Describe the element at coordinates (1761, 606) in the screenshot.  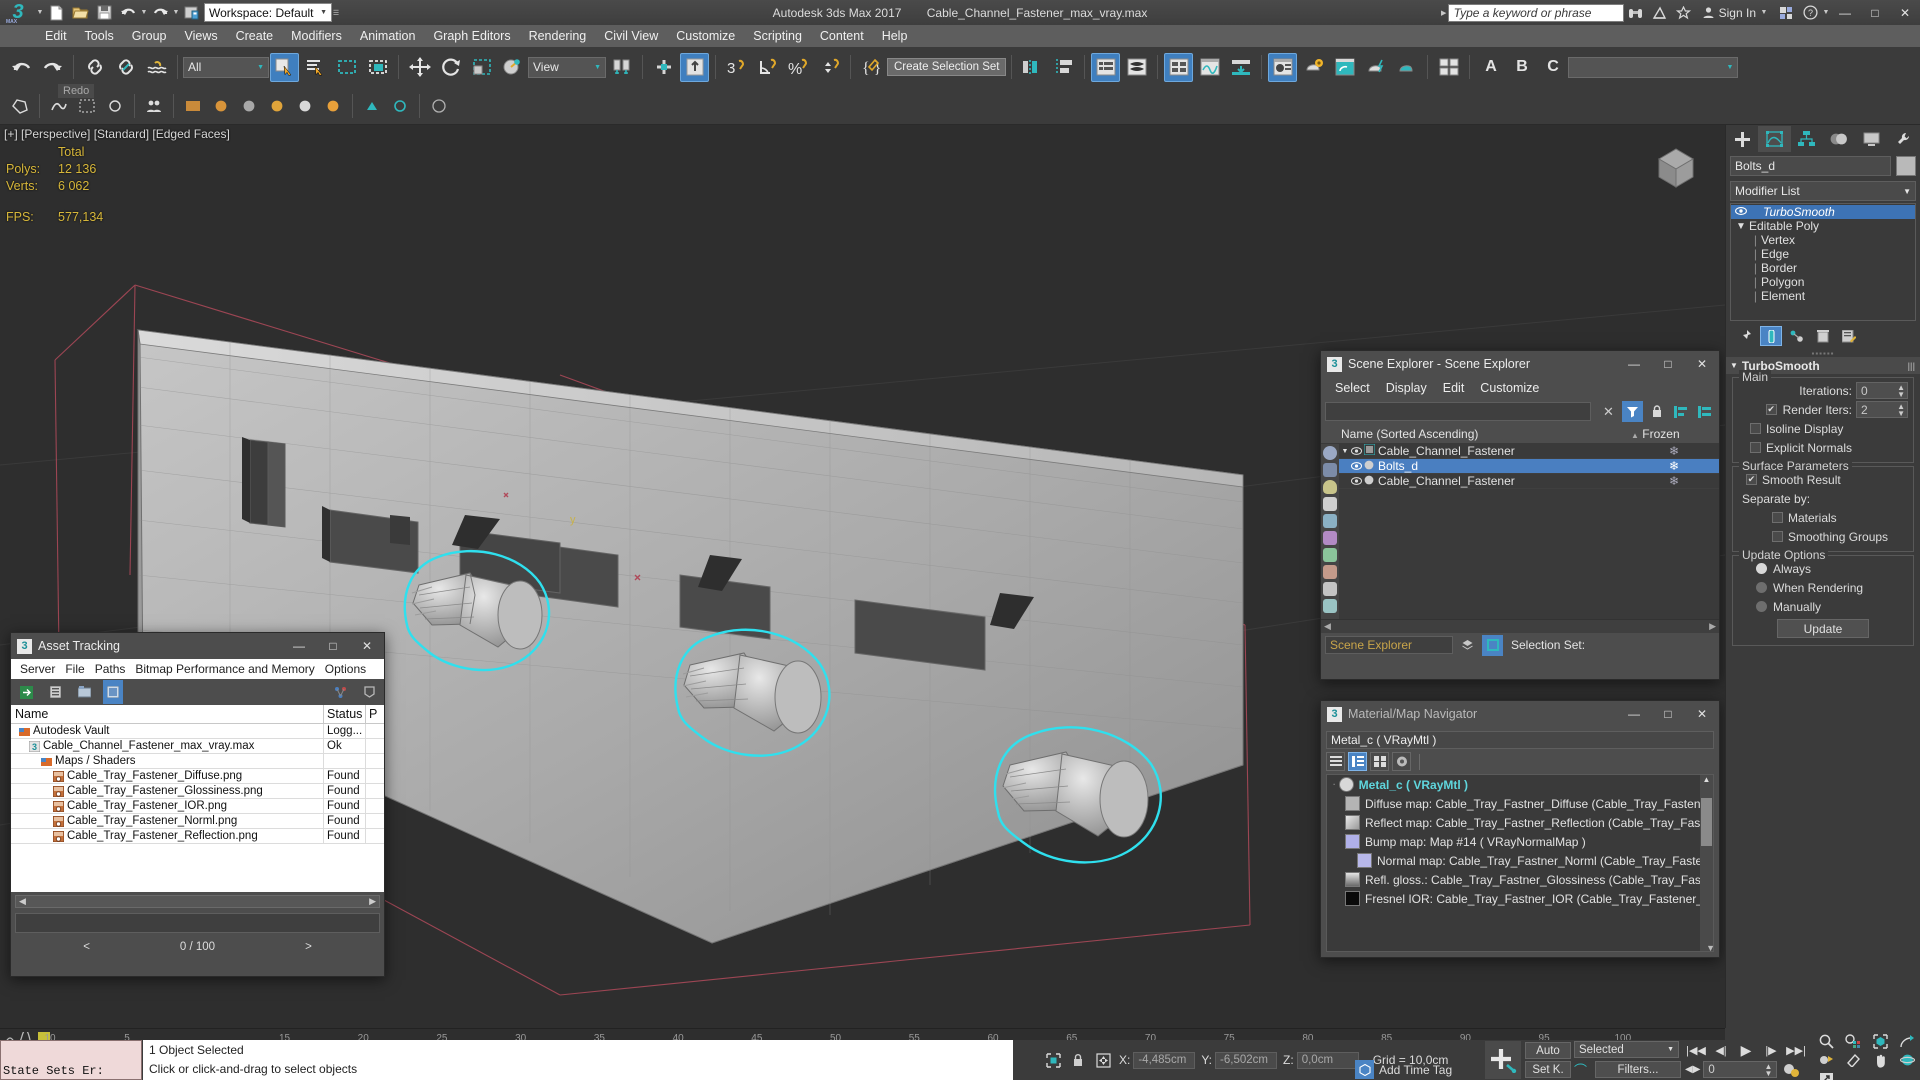
I see `update-manually-radio` at that location.